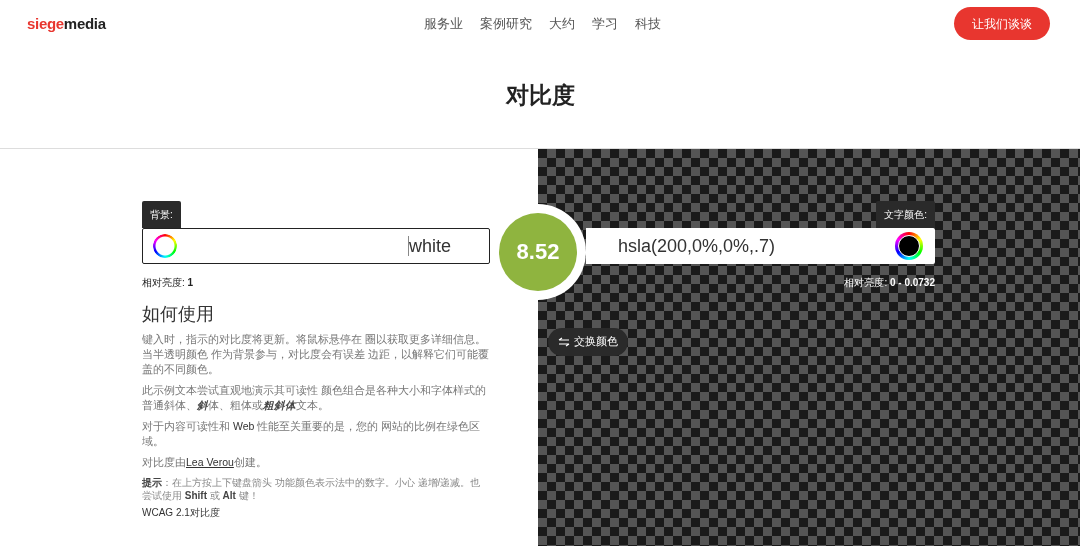  Describe the element at coordinates (316, 354) in the screenshot. I see `paragraph: 键入时，指示的对比度将更新。将鼠标悬停在 圈以获取更多详细信息。当半透明颜色 作为背景参与，对比度会有误差 边距，以解释它们可能覆盖的不同颜色。` at that location.